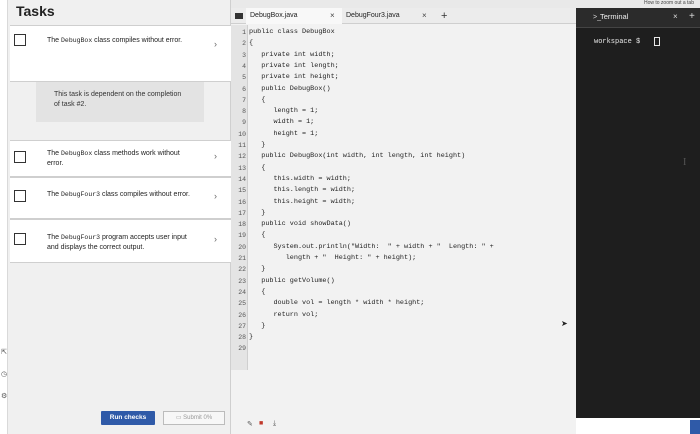 Image resolution: width=700 pixels, height=434 pixels. I want to click on line-number: 24, so click(242, 292).